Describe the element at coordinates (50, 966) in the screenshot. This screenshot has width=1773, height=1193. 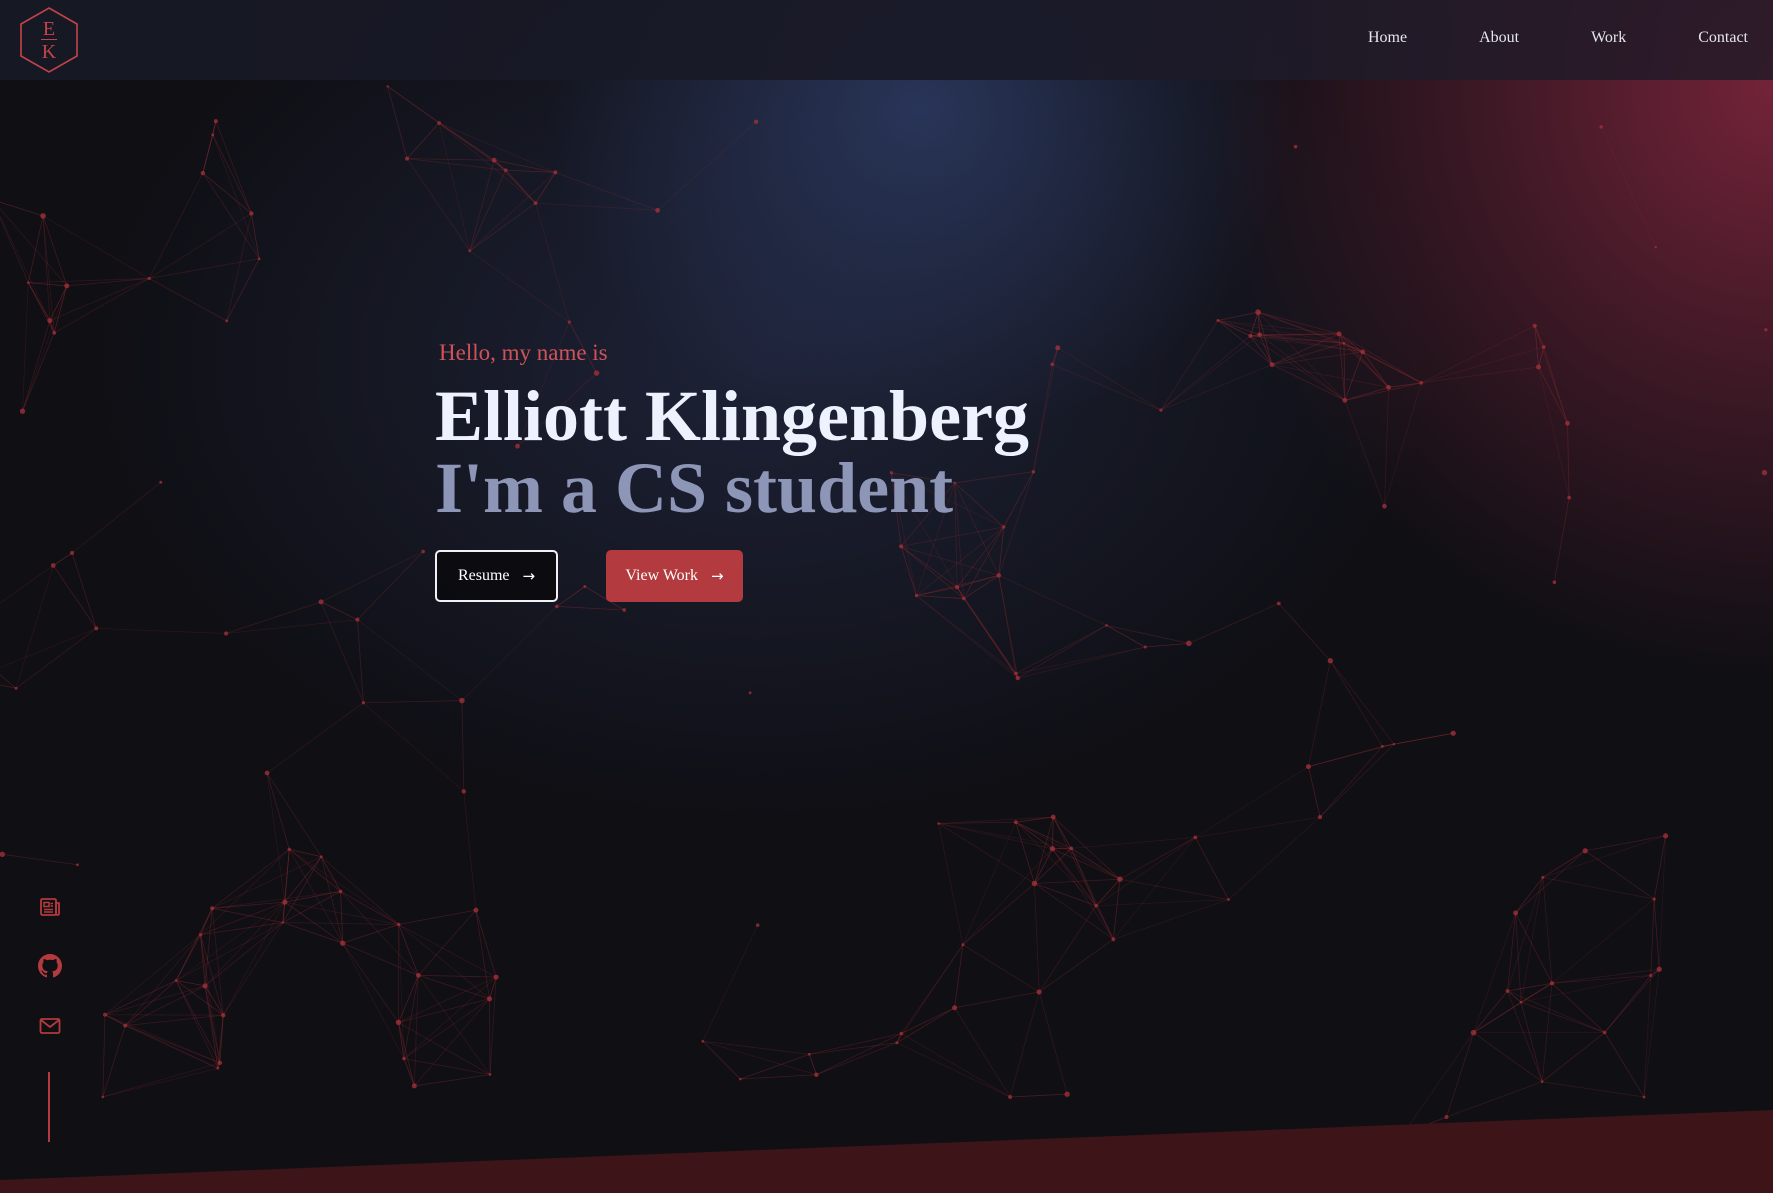
I see `github-link` at that location.